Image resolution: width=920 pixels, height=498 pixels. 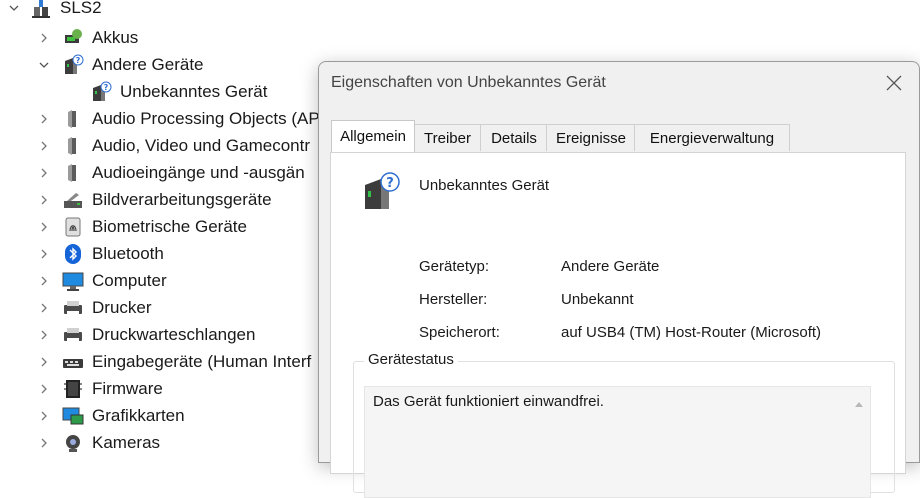 I want to click on manufacturer-value: Unbekannt, so click(x=597, y=299).